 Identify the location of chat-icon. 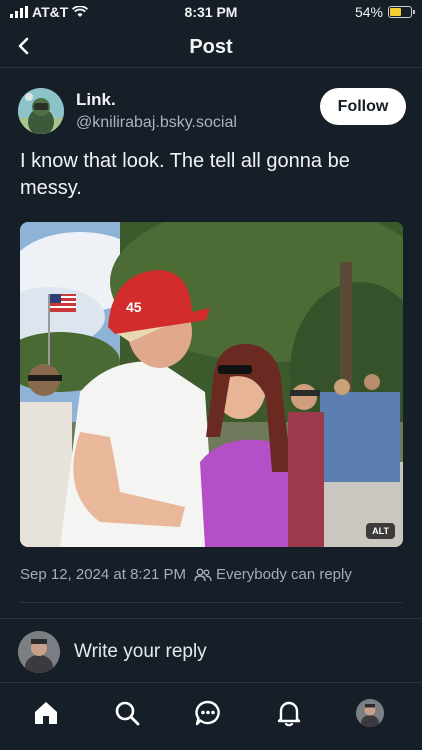
(207, 713).